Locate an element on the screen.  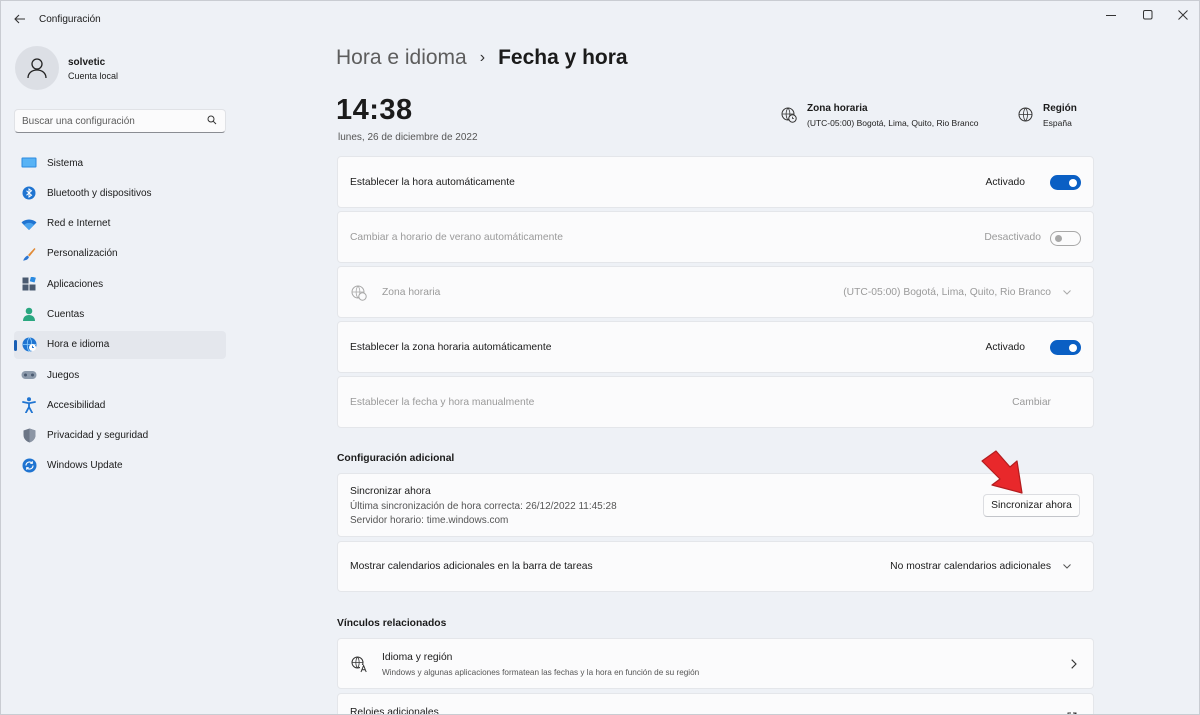
accessibility-icon is located at coordinates (29, 405).